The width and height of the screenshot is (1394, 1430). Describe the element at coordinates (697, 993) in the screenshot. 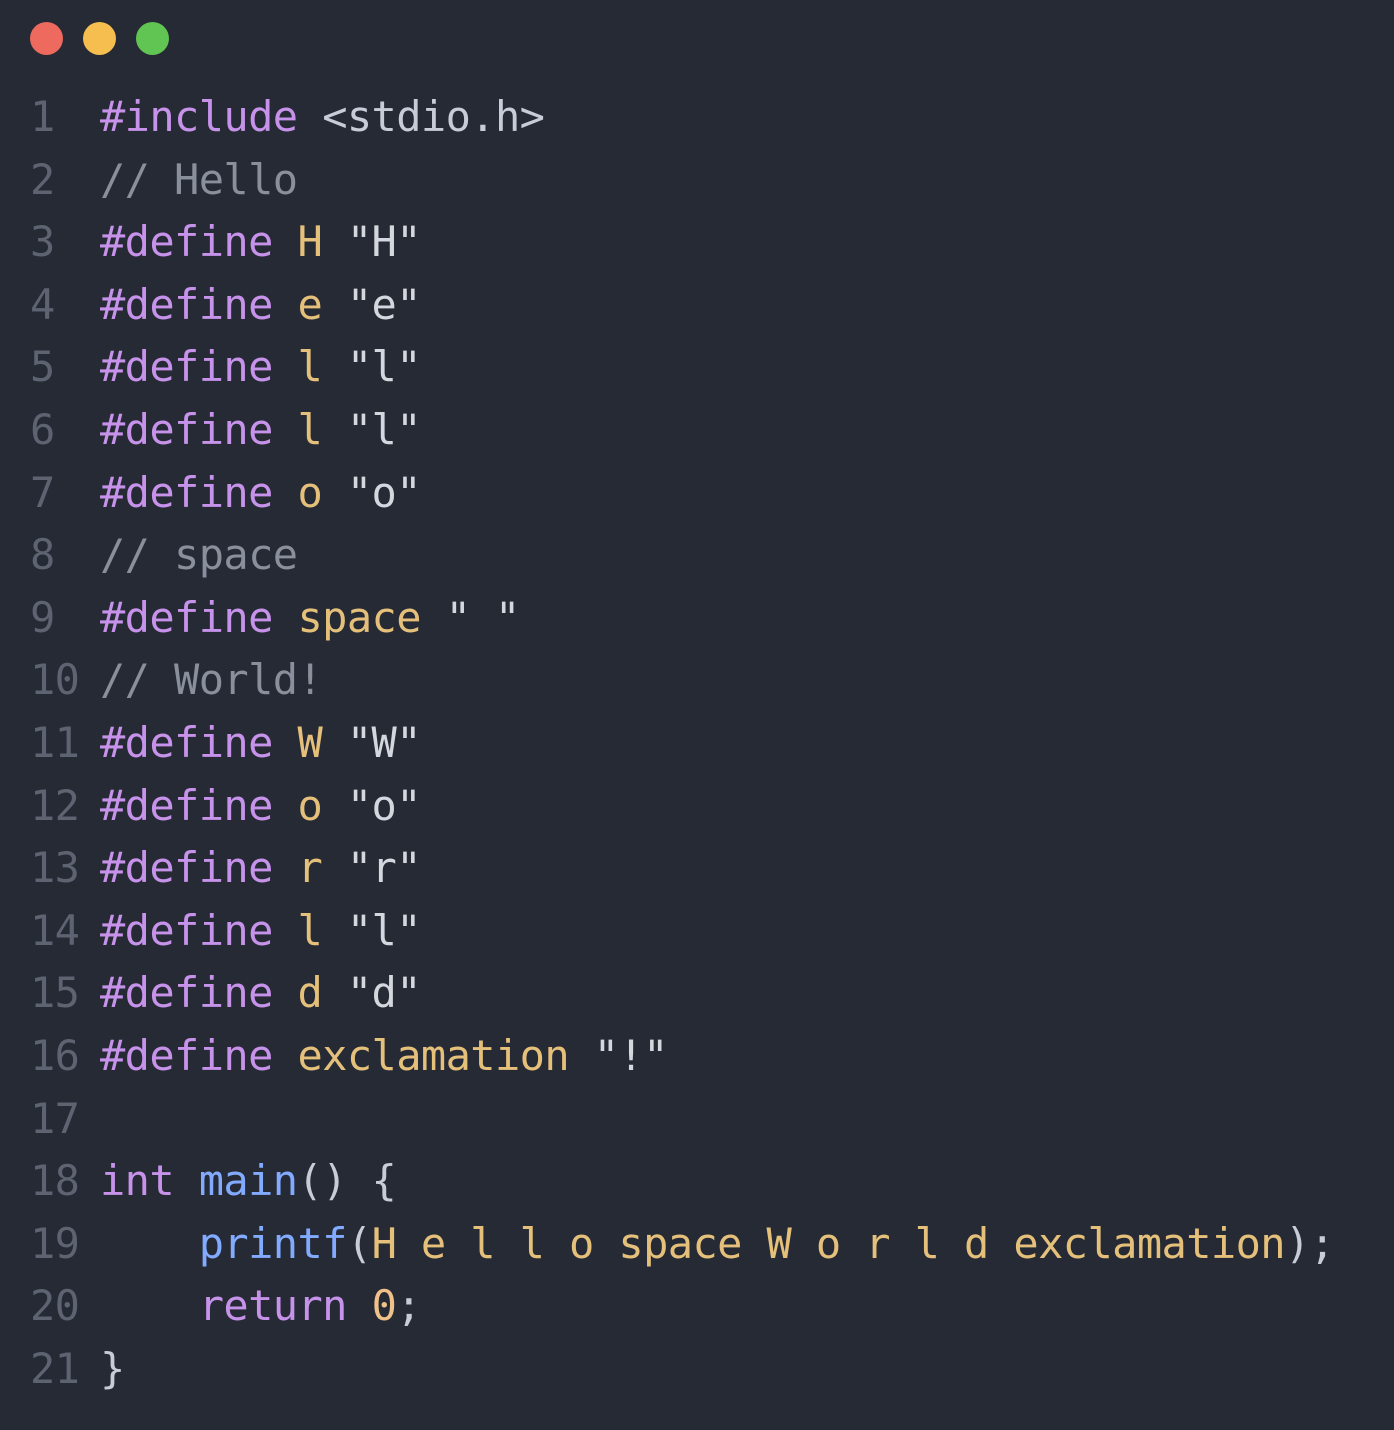

I see `code-line: 15 #define d "d"` at that location.